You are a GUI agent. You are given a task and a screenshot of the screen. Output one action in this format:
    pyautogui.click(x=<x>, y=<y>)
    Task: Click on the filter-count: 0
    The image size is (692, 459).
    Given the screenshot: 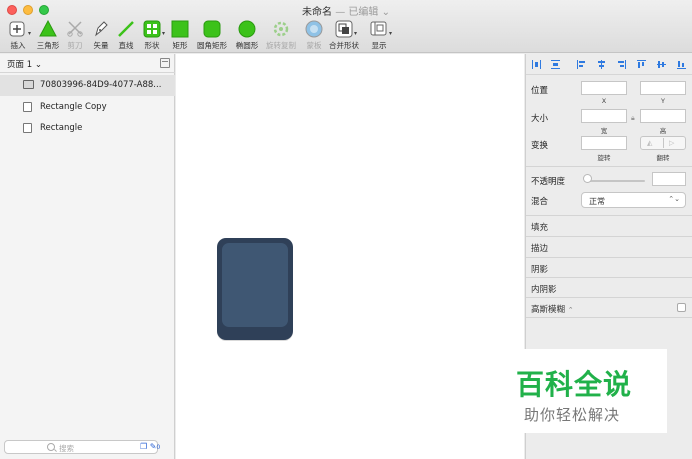 What is the action you would take?
    pyautogui.click(x=158, y=447)
    